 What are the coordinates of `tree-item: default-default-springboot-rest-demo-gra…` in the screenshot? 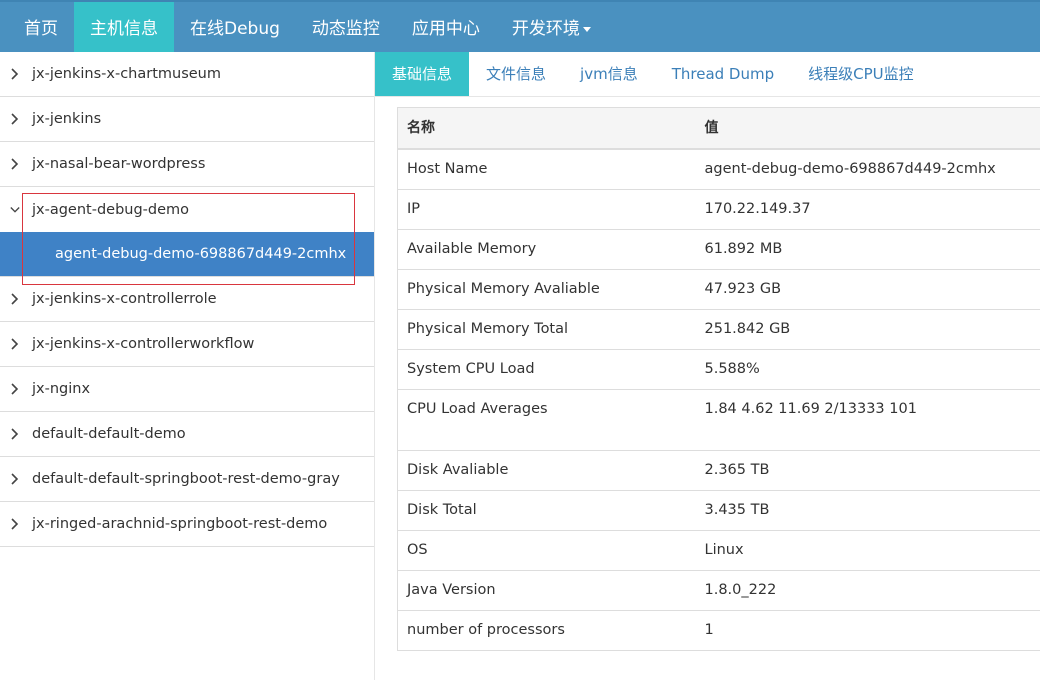 It's located at (187, 479).